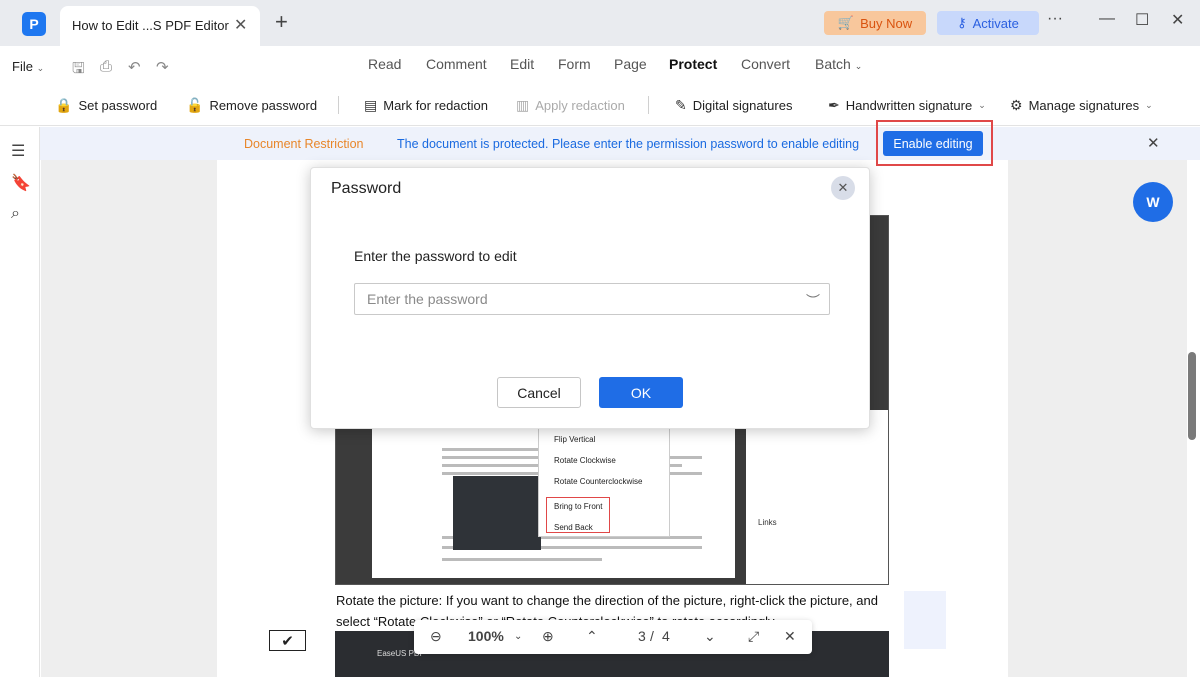 The height and width of the screenshot is (677, 1200). I want to click on set-password-button: 🔒 Set password, so click(106, 105).